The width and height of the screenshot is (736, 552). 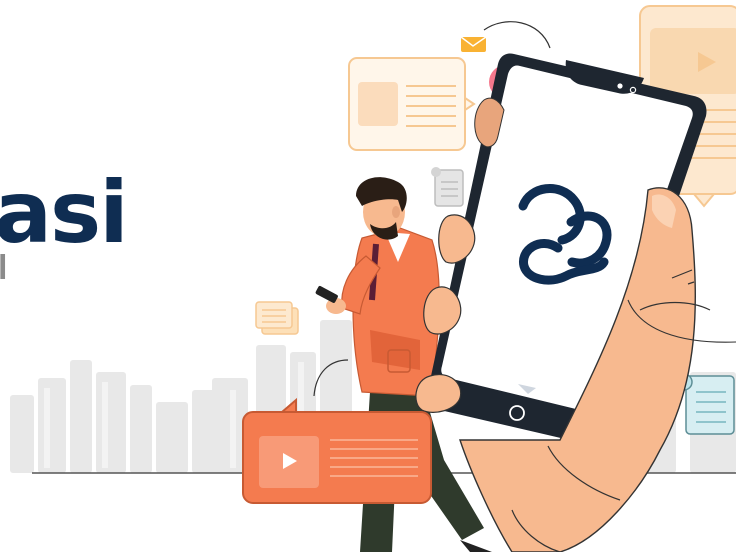 I want to click on scroll-icon, so click(x=447, y=187).